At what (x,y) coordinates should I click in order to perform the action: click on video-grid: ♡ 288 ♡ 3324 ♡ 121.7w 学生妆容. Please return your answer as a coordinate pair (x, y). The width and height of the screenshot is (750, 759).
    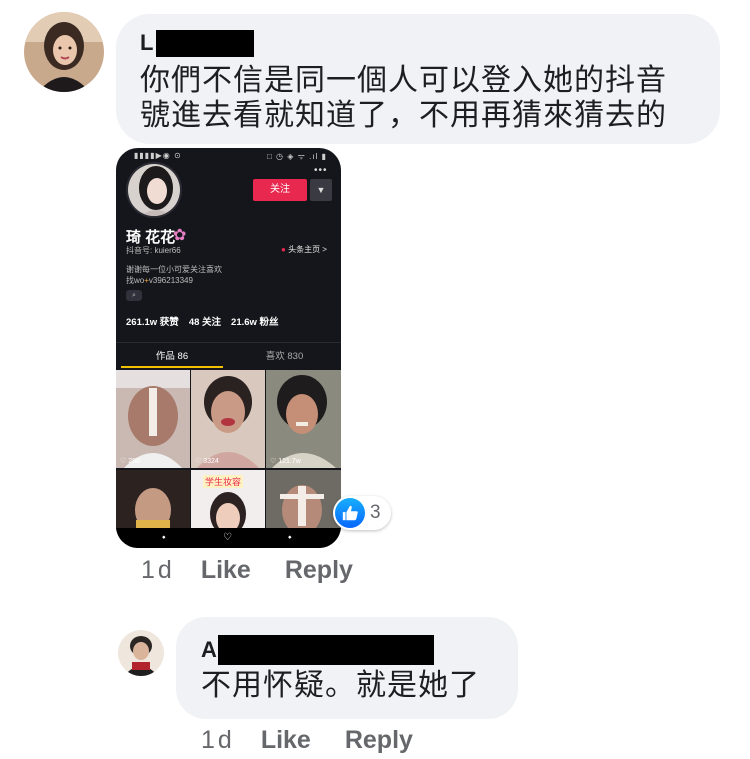
    Looking at the image, I should click on (228, 450).